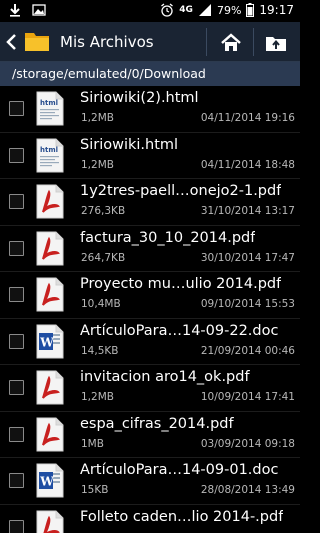 The image size is (320, 533). I want to click on image-icon, so click(39, 10).